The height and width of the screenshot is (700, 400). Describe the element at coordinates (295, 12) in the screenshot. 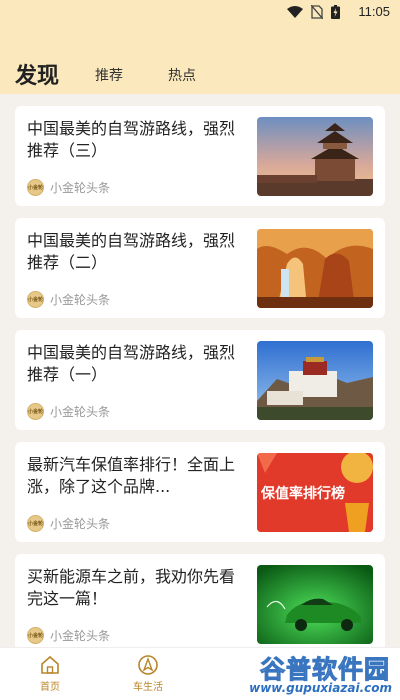

I see `wifi-icon` at that location.